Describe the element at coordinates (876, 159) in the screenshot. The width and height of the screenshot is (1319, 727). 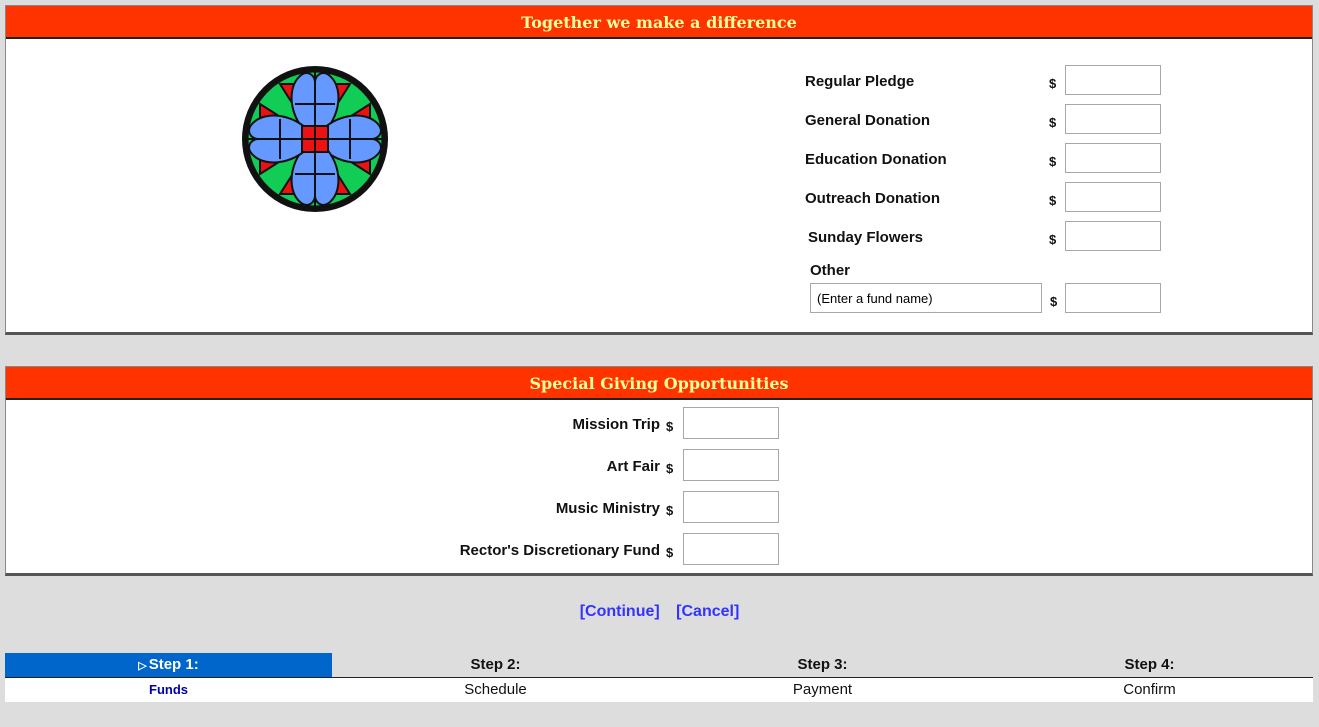
I see `fund-label: Education Donation` at that location.